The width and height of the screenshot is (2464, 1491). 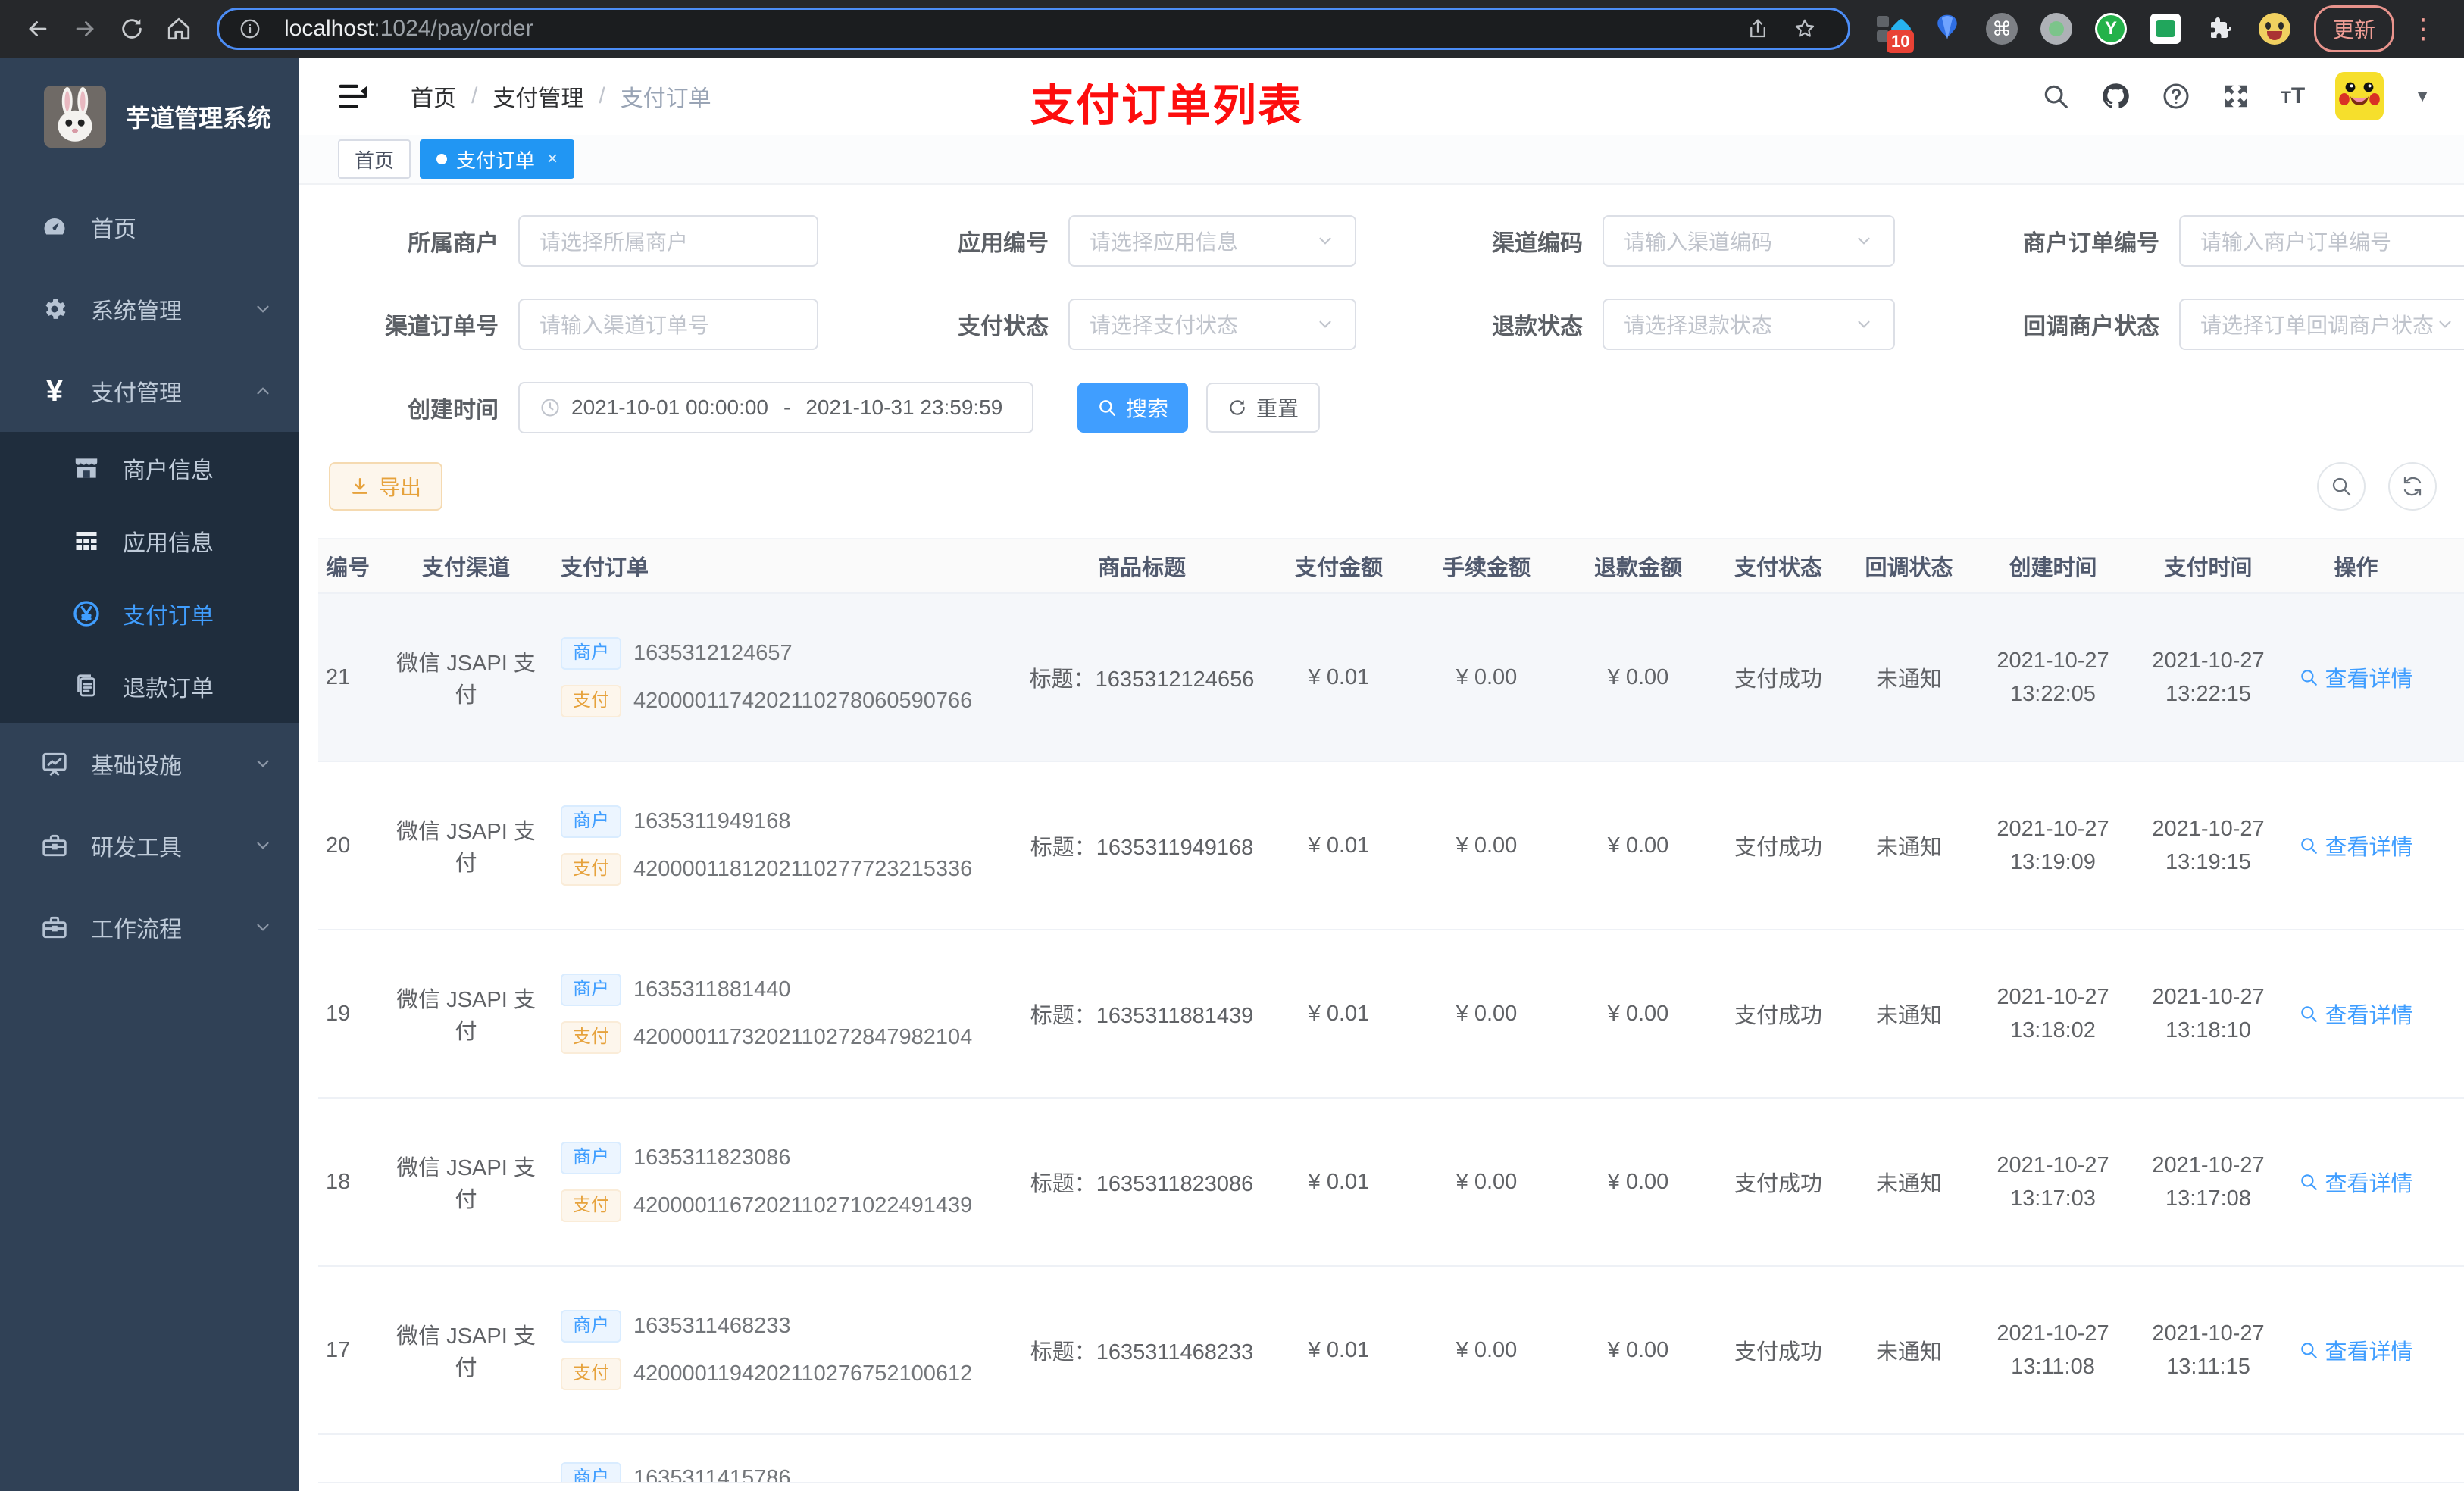 I want to click on share-icon, so click(x=1757, y=28).